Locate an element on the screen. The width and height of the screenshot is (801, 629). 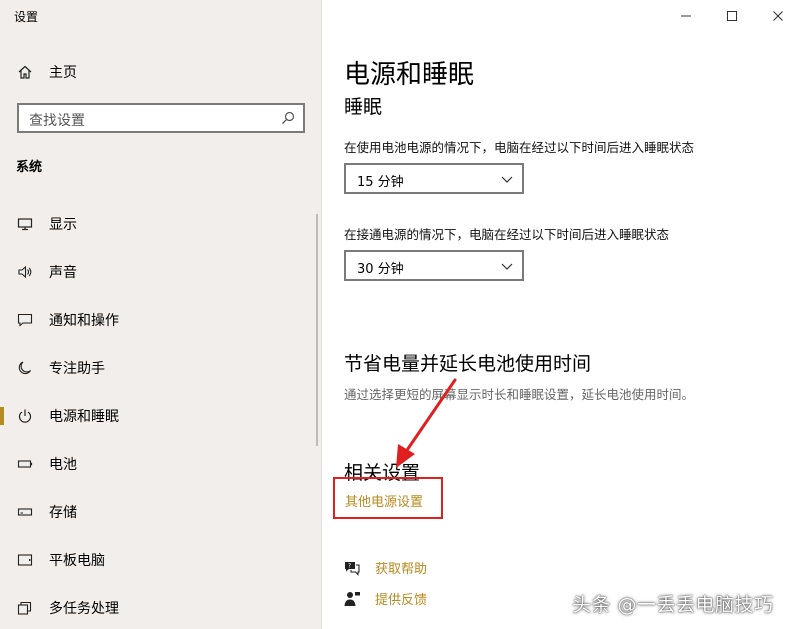
monitor-icon is located at coordinates (25, 224).